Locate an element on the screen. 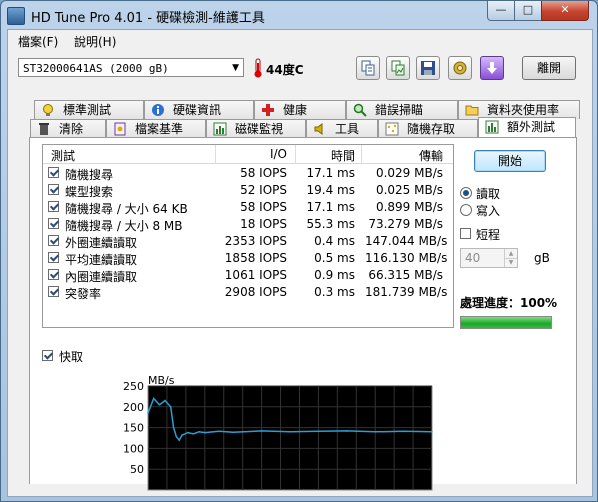 This screenshot has width=598, height=502. table-row: 內圈連續讀取 1061 IOPS 0.9 ms 66.315 MB/s is located at coordinates (248, 275).